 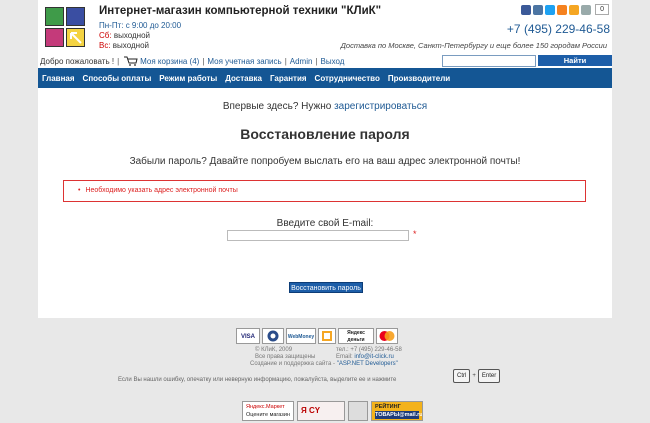 I want to click on search-input, so click(x=489, y=61).